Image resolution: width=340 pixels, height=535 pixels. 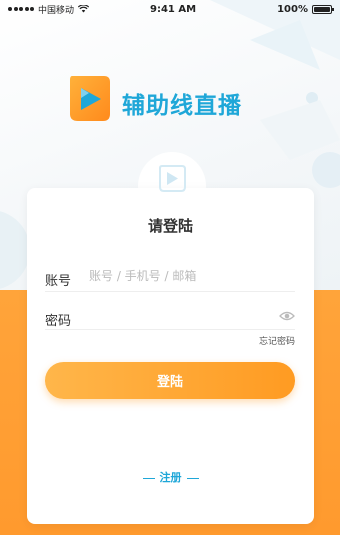 I want to click on status-bar: 中国移动 9:41 AM 100%, so click(x=170, y=9).